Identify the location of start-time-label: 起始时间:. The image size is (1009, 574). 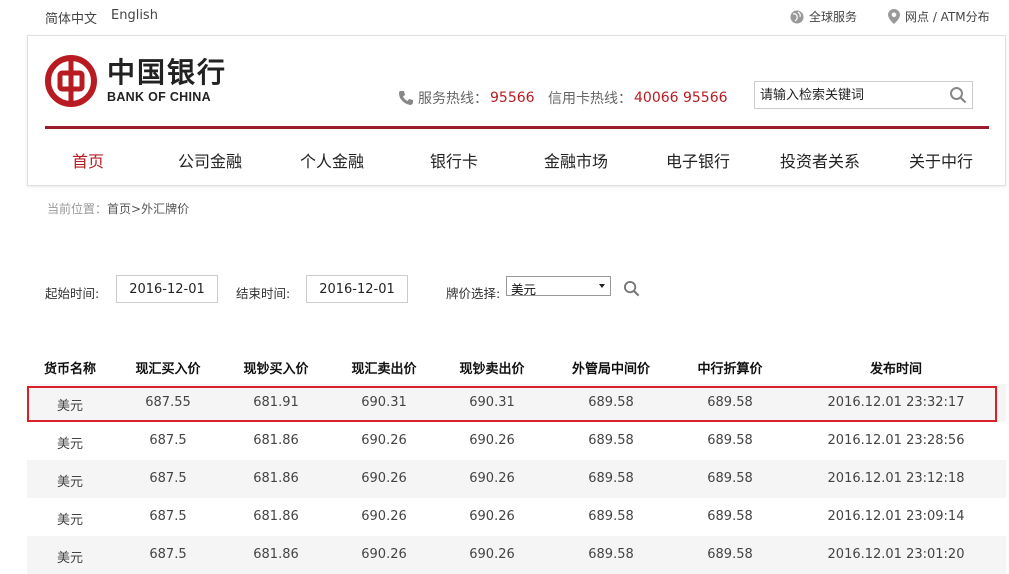
(72, 293).